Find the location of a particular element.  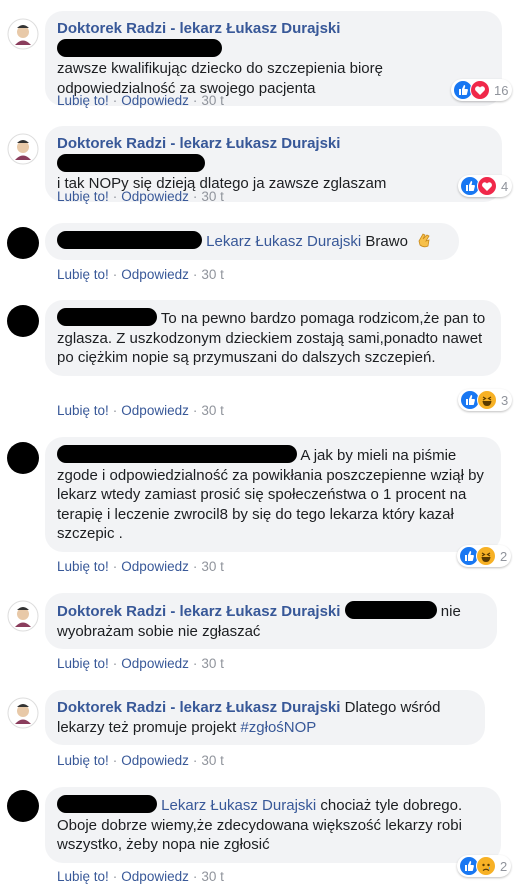

comment-bubble: Lekarz Łukasz Durajski Brawo is located at coordinates (252, 241).